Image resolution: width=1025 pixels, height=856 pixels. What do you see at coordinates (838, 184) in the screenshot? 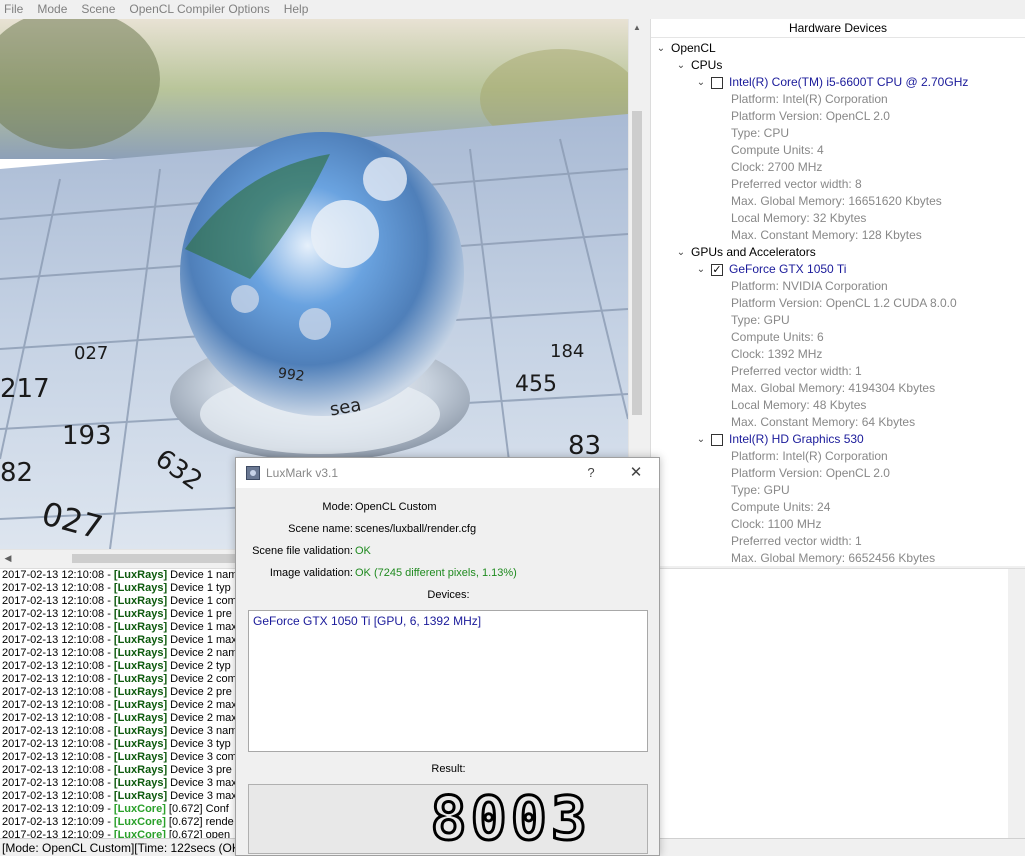
I see `device-property: Preferred vector width: 8` at bounding box center [838, 184].